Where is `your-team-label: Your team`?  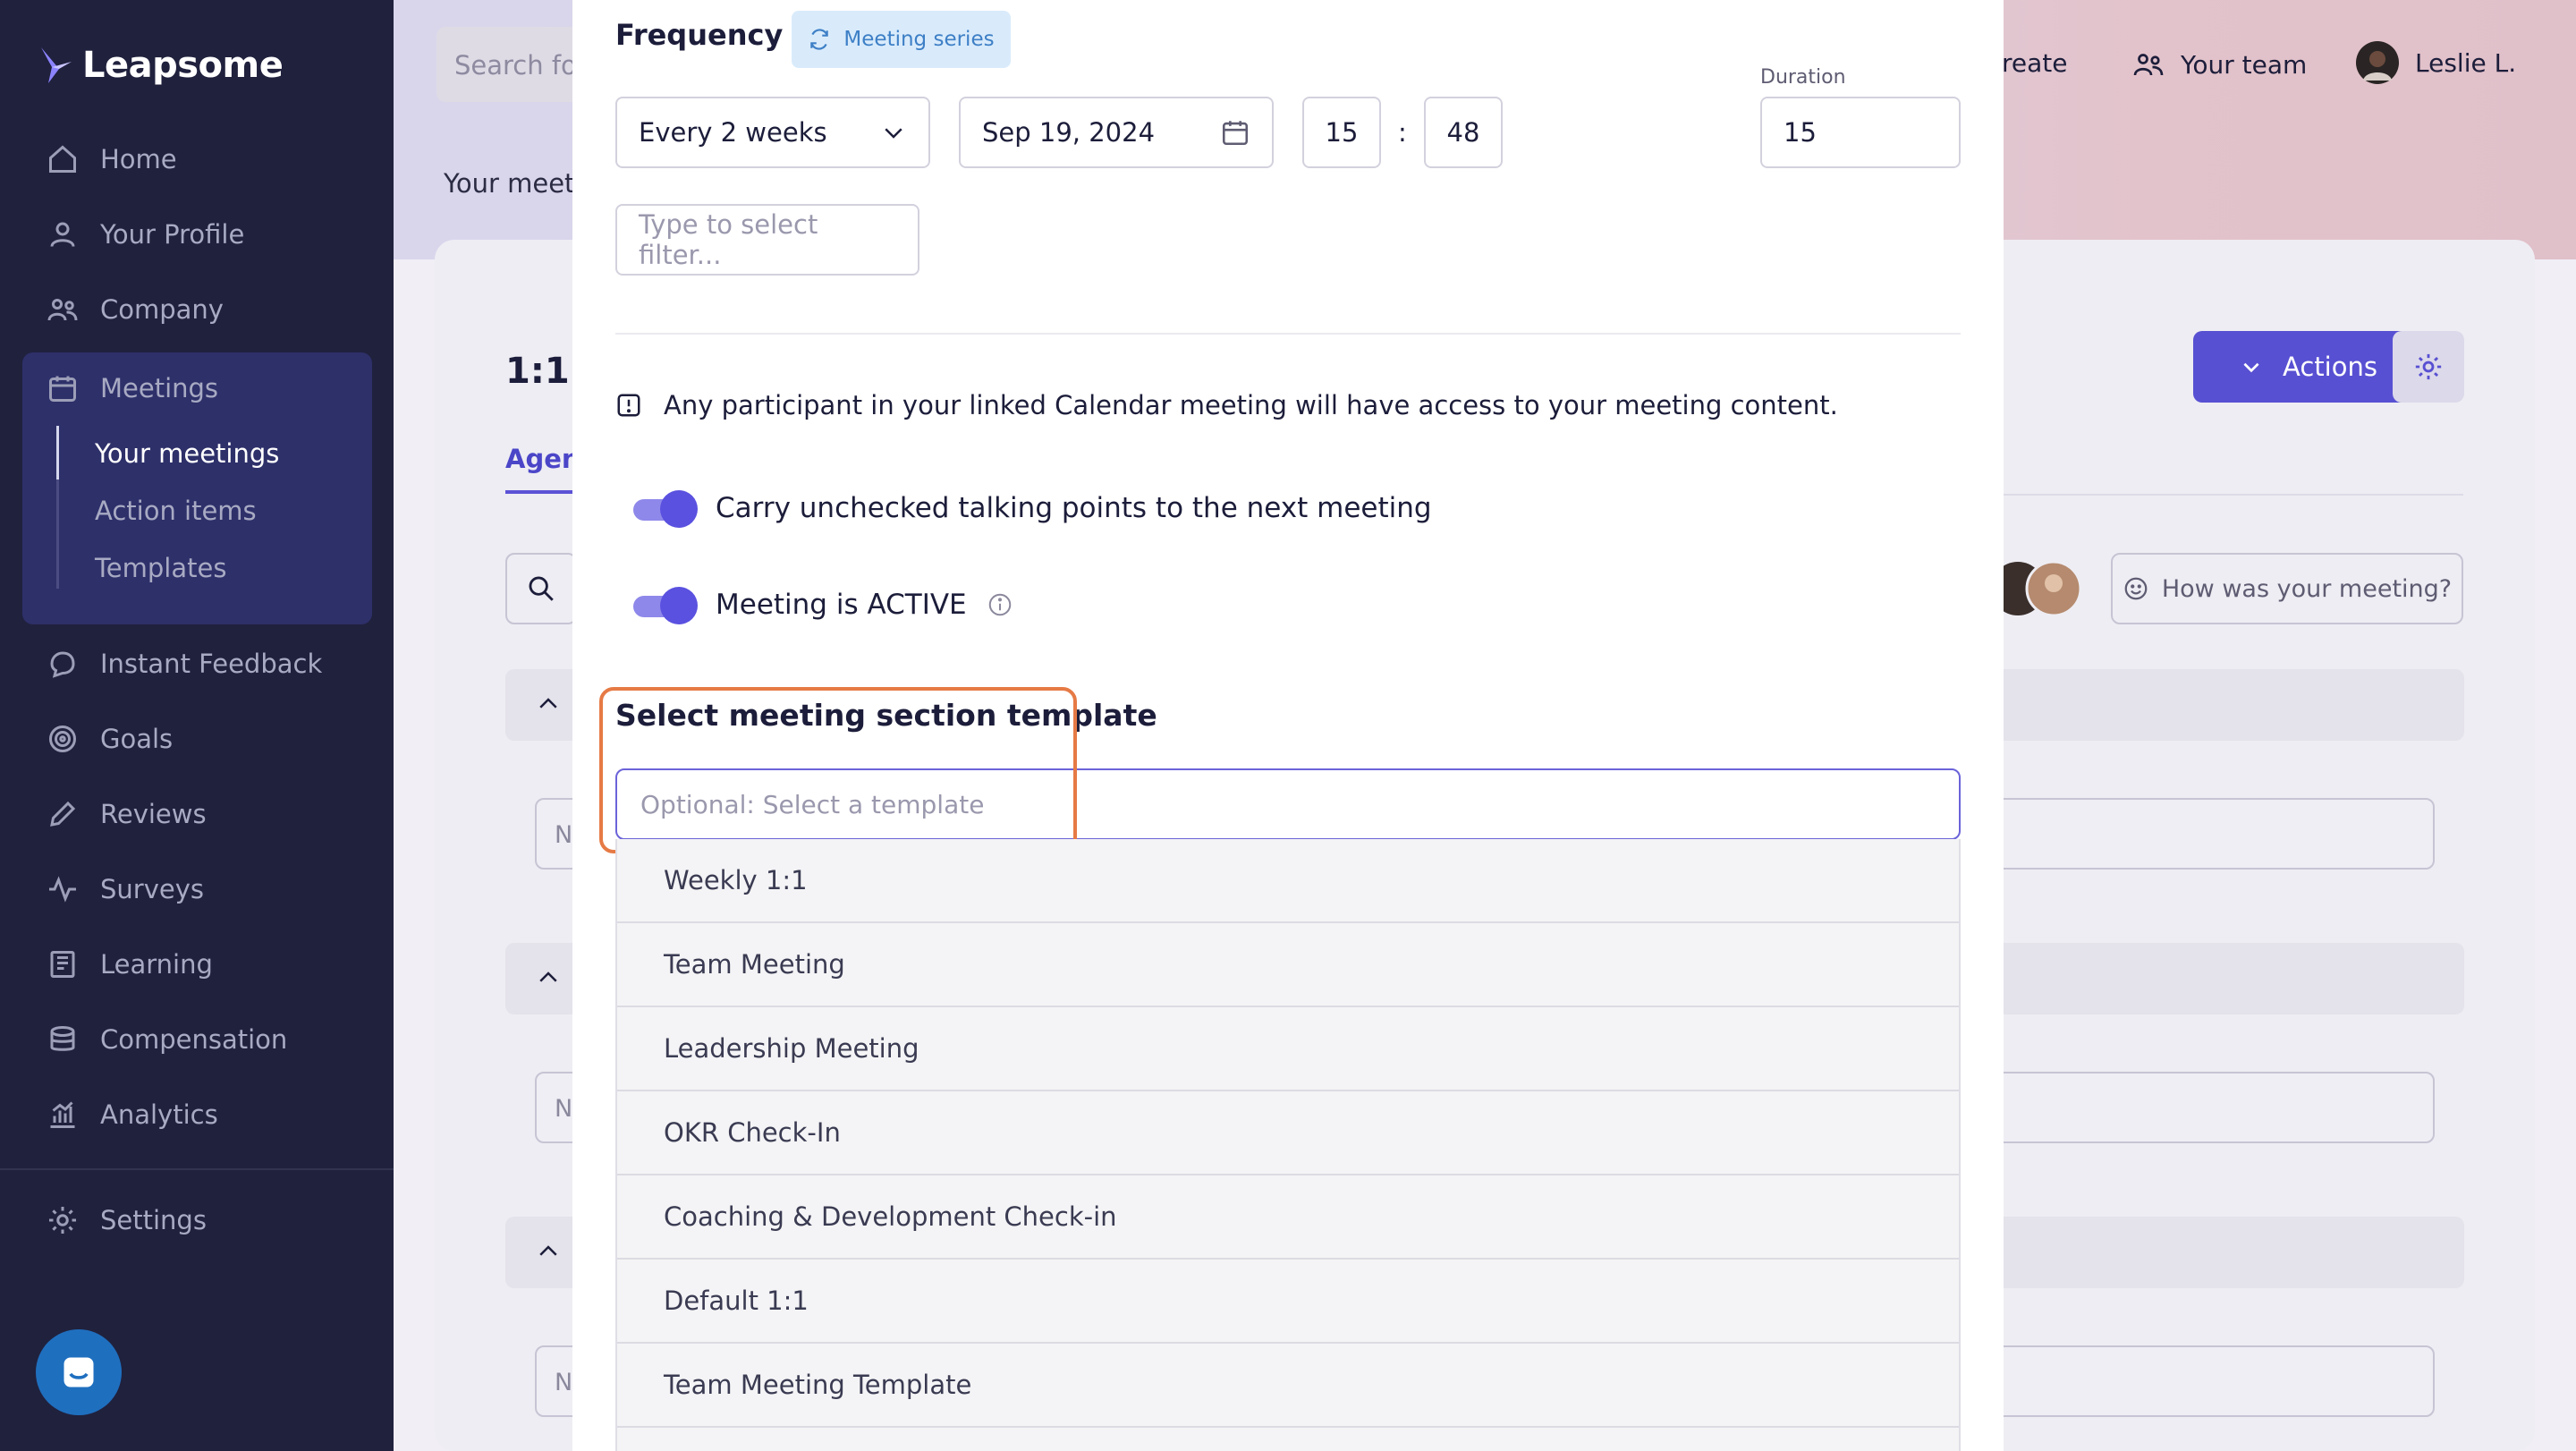
your-team-label: Your team is located at coordinates (2244, 64).